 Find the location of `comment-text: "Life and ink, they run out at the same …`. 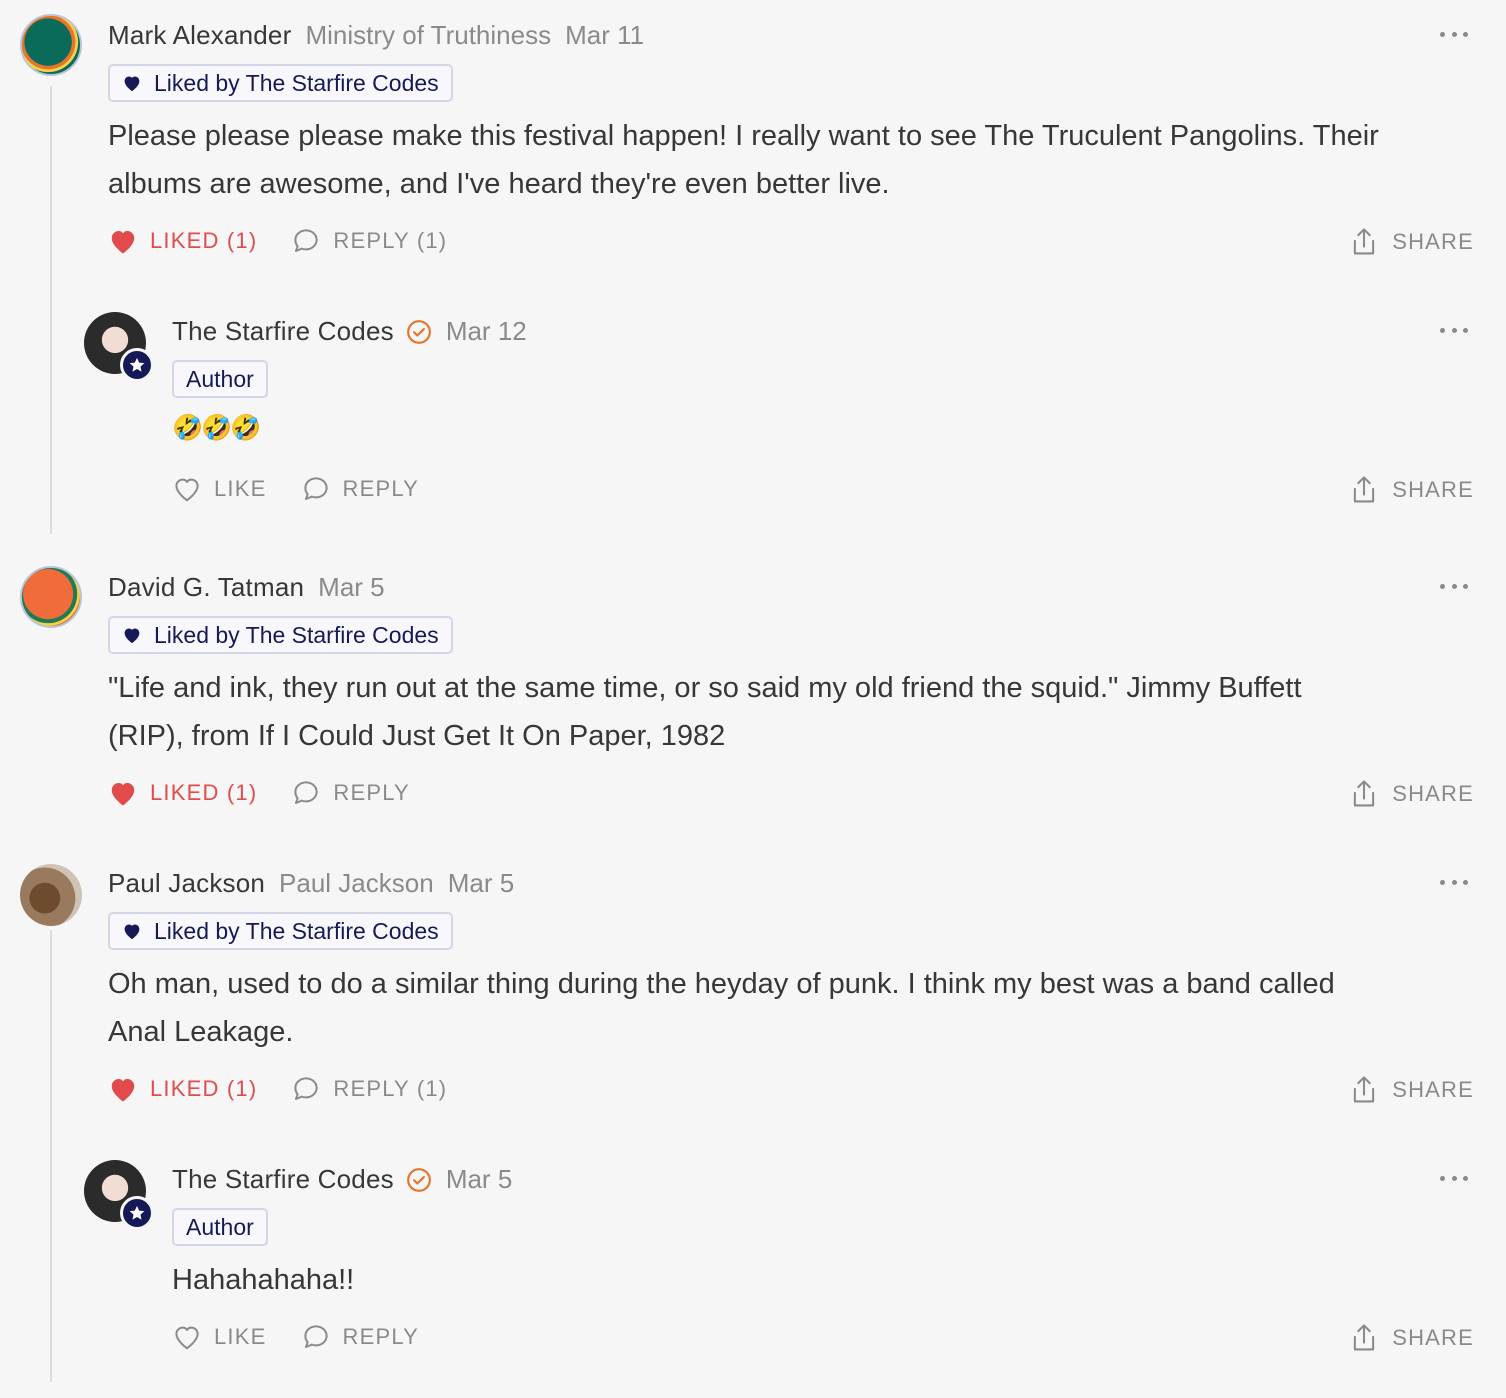

comment-text: "Life and ink, they run out at the same … is located at coordinates (705, 712).